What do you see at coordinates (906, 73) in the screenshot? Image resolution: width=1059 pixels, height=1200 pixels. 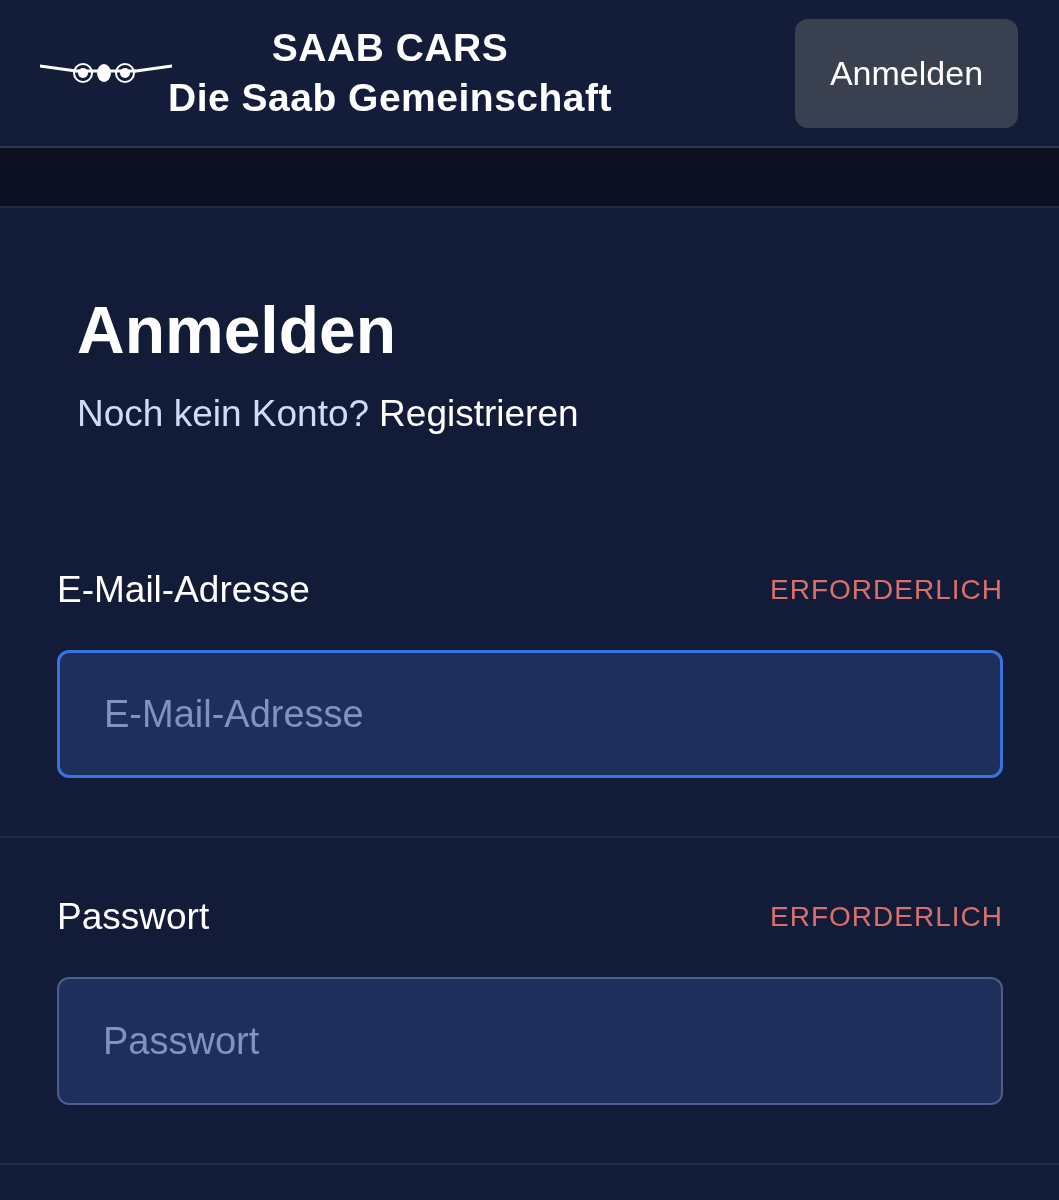 I see `login-button: Anmelden` at bounding box center [906, 73].